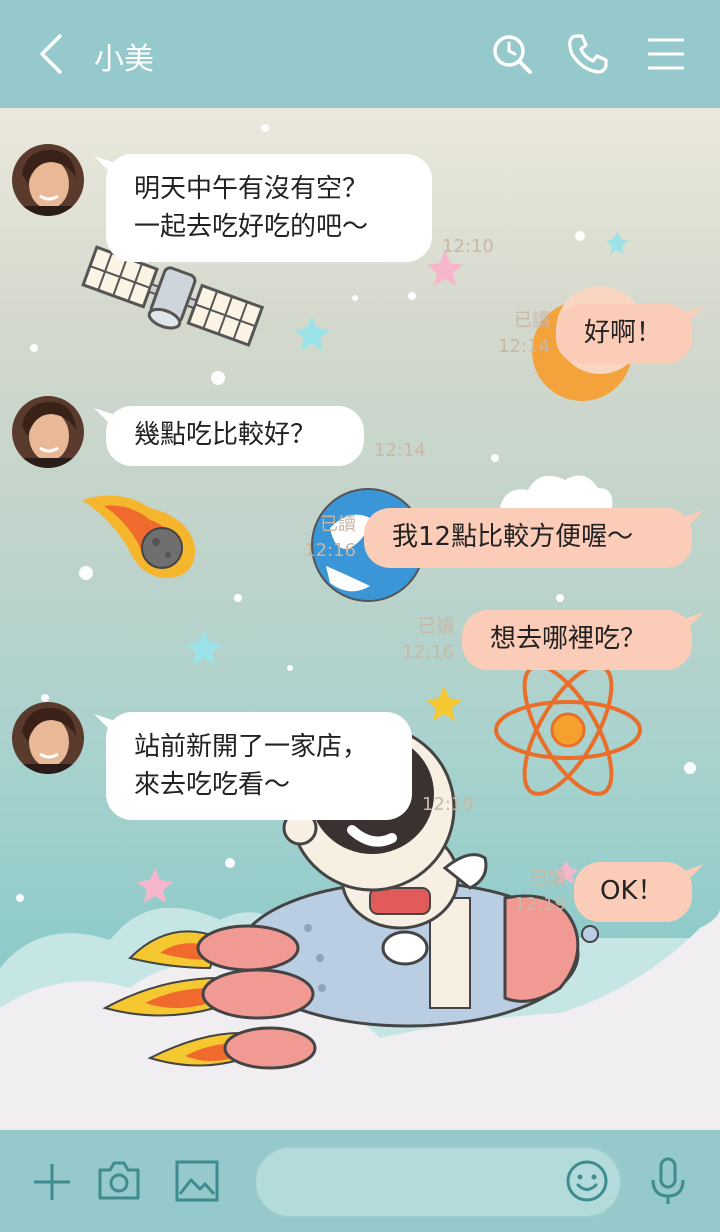 This screenshot has width=720, height=1232. Describe the element at coordinates (624, 334) in the screenshot. I see `message-bubble-2: 好啊！` at that location.